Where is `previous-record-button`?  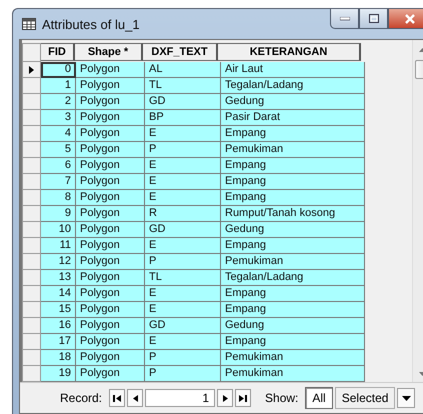 previous-record-button is located at coordinates (135, 398).